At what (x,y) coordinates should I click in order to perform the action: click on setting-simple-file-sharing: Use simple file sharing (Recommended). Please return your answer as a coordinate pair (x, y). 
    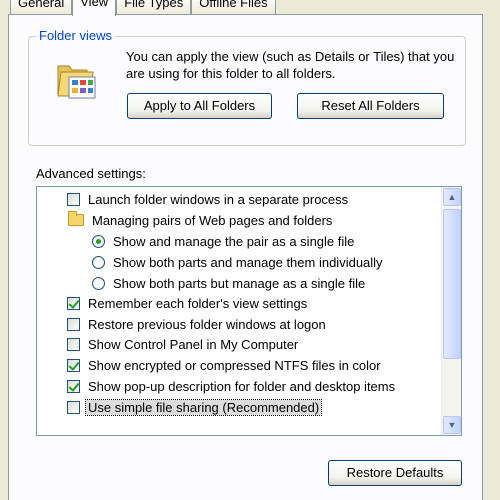
    Looking at the image, I should click on (195, 407).